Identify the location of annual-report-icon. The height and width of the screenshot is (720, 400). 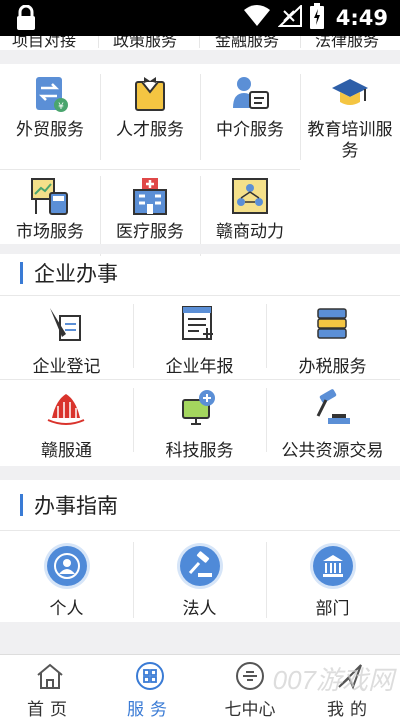
(199, 324).